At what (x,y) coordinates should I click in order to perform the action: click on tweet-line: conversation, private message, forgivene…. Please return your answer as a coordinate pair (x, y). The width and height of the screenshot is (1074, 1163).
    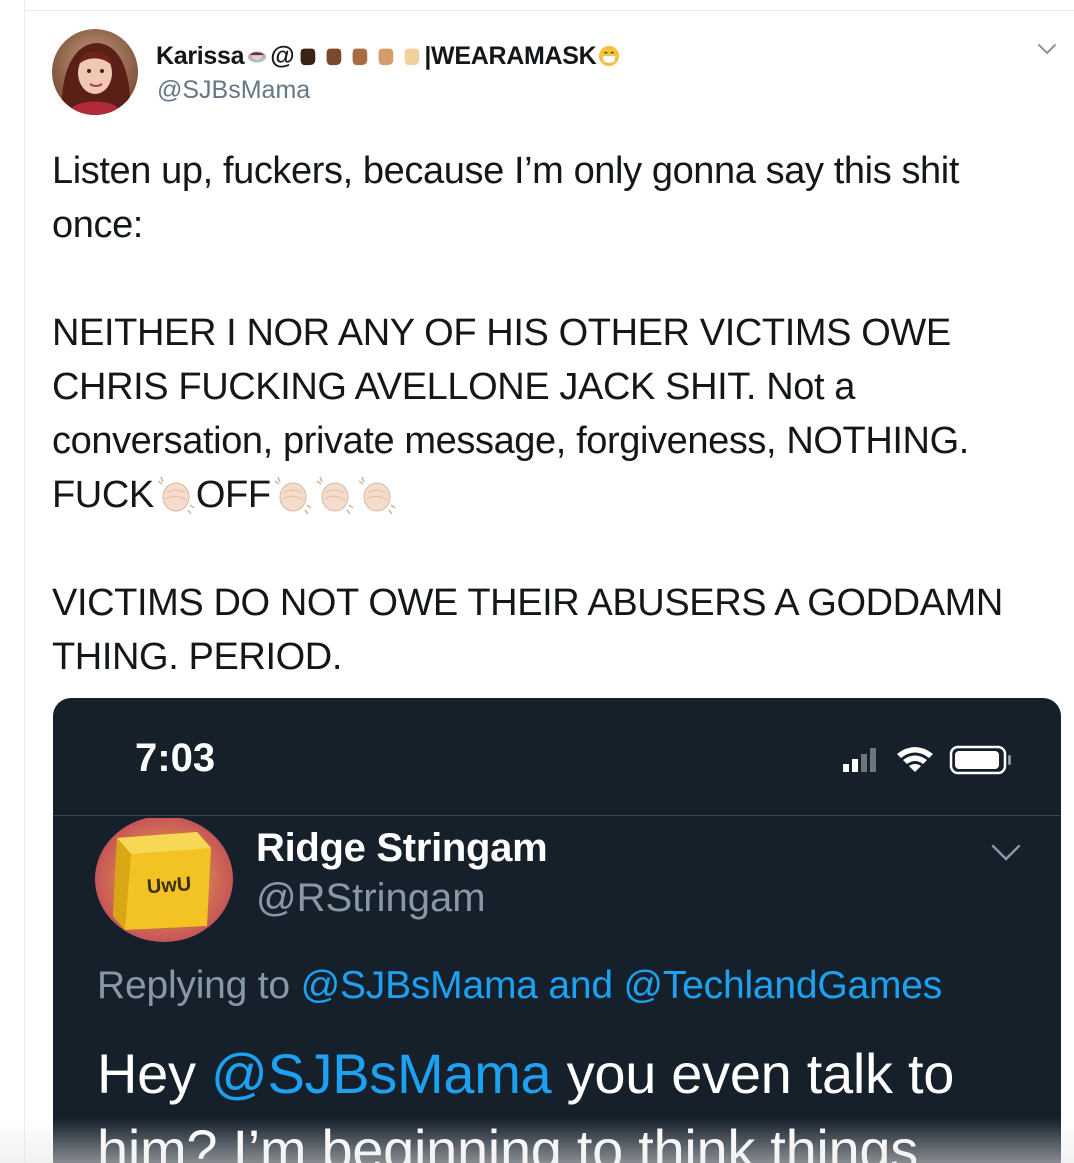
    Looking at the image, I should click on (510, 441).